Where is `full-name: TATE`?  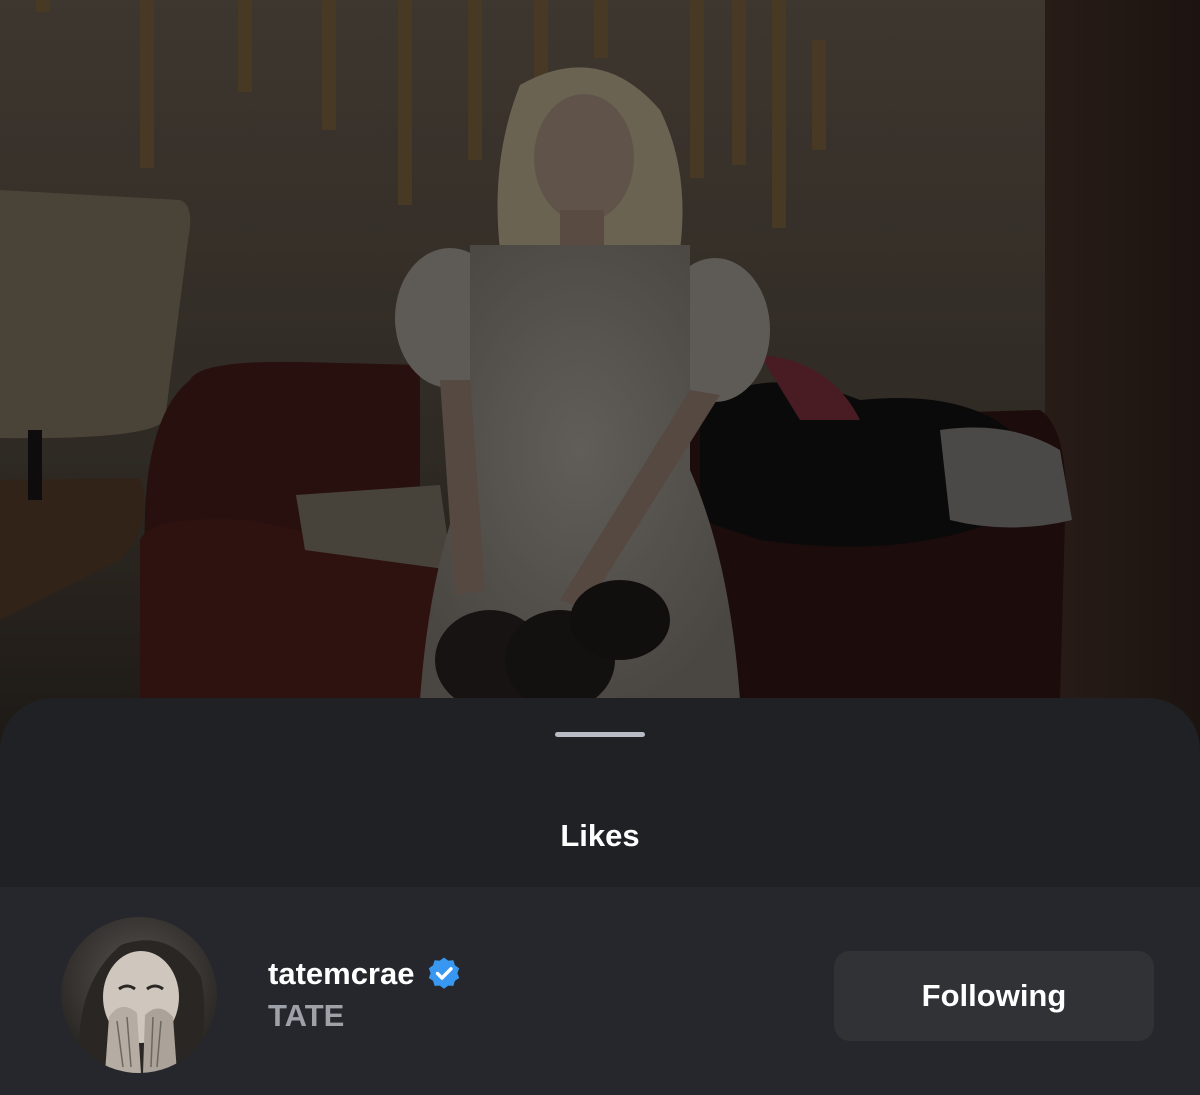
full-name: TATE is located at coordinates (306, 1015).